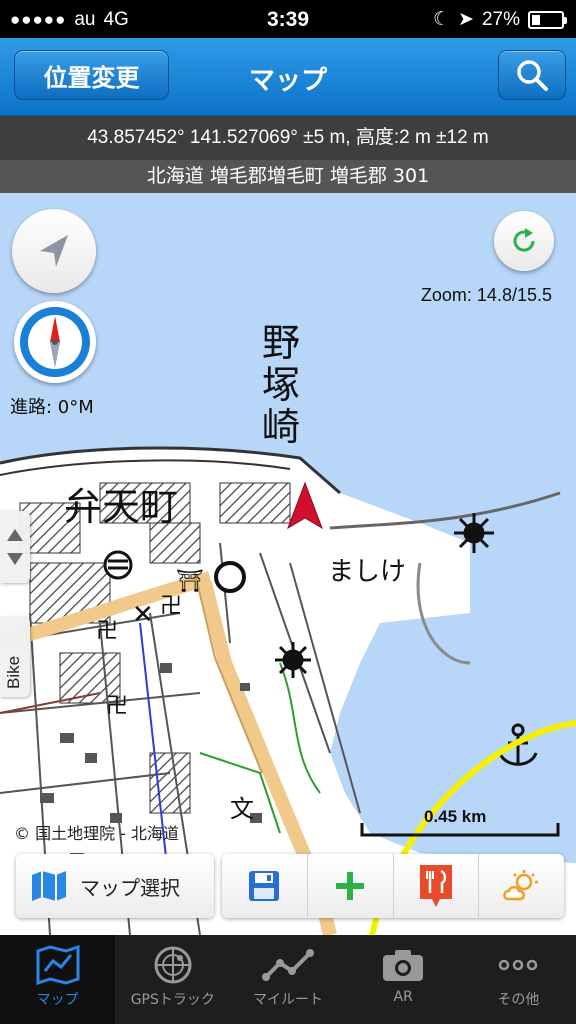 The width and height of the screenshot is (576, 1024). Describe the element at coordinates (97, 833) in the screenshot. I see `map-credit: © 国土地理院 - 北海道` at that location.